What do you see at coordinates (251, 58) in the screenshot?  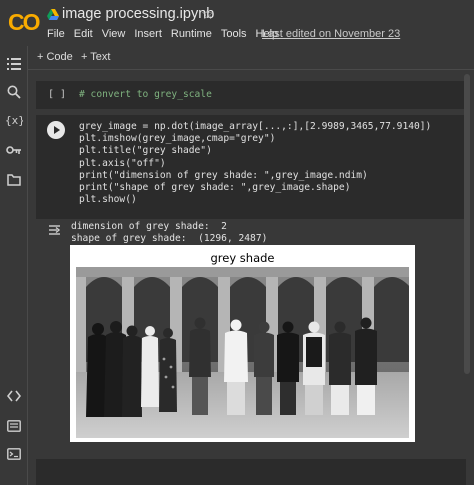 I see `notebook-toolbar: + Code + Text` at bounding box center [251, 58].